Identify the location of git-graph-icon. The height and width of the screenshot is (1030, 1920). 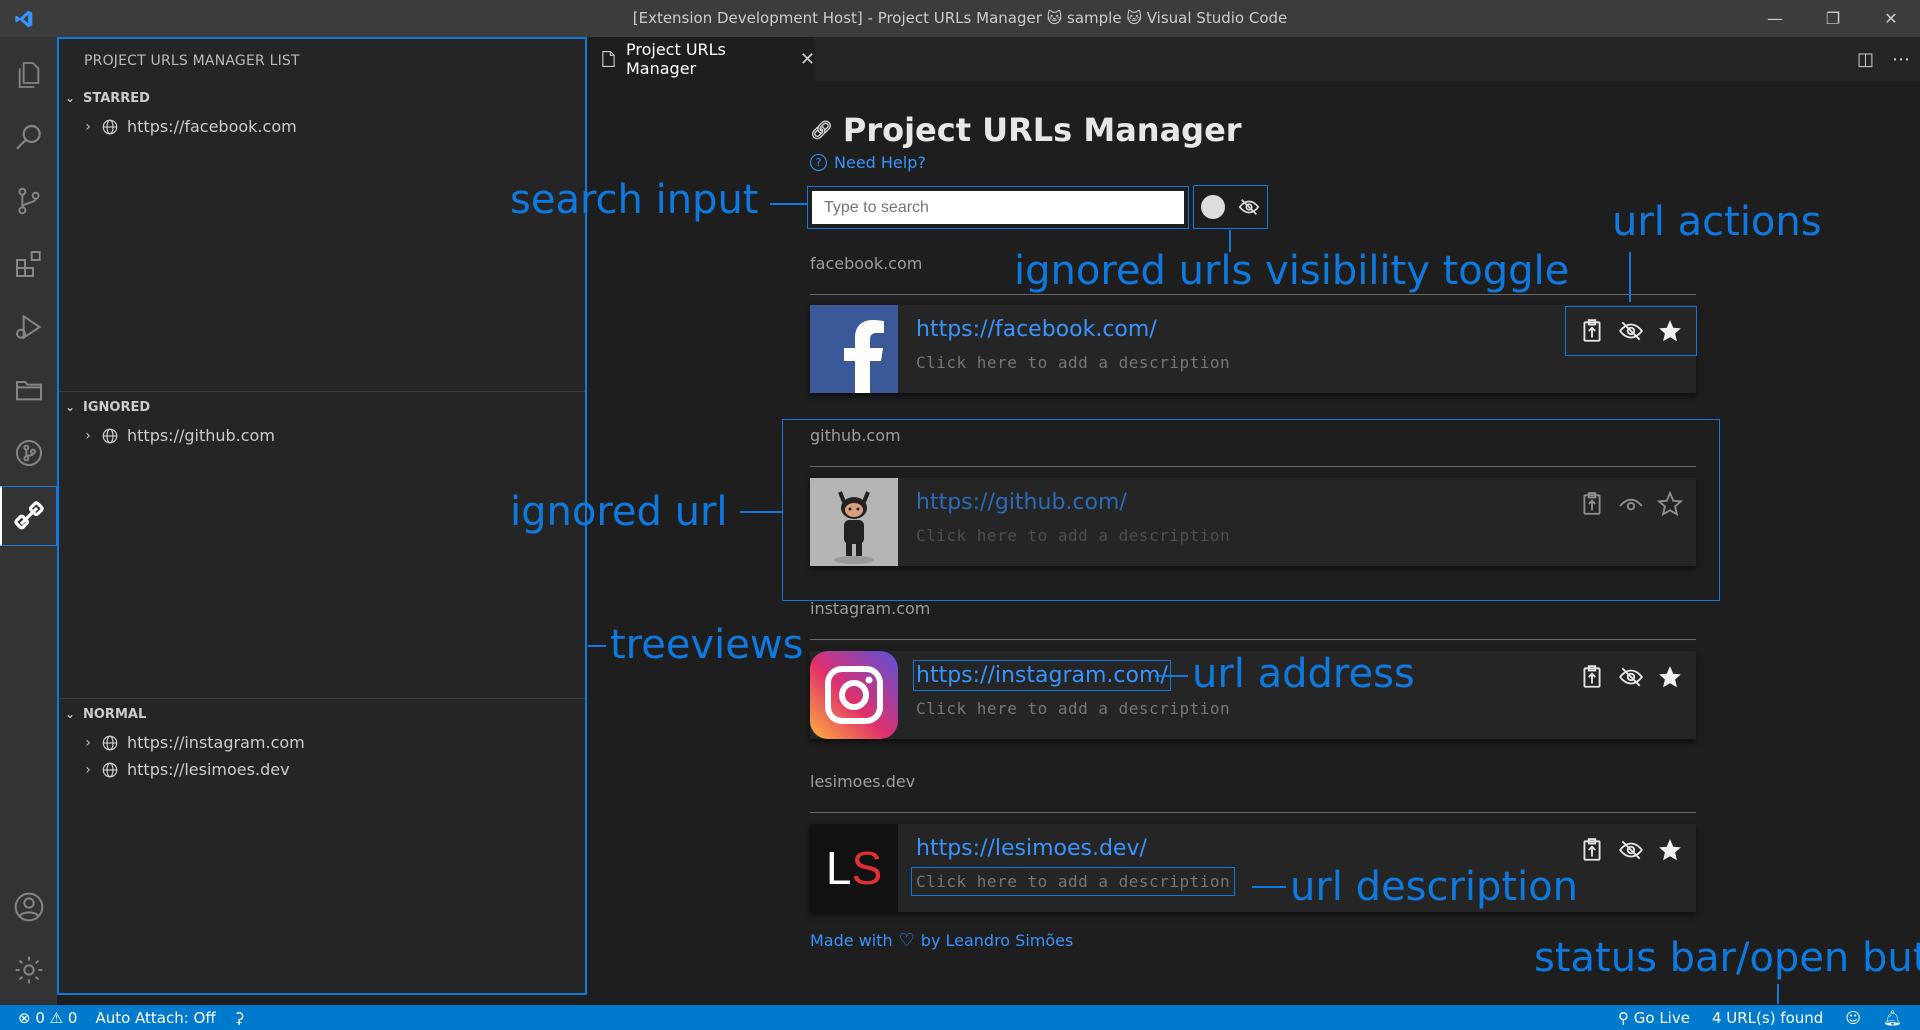
(28, 453).